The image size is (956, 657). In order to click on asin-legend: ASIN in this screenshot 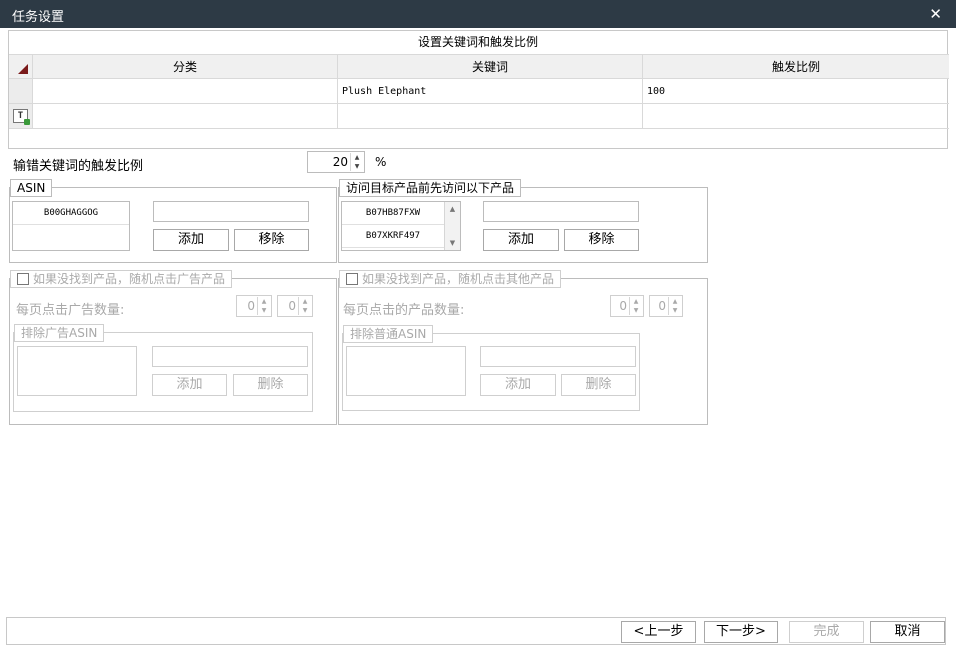, I will do `click(31, 188)`.